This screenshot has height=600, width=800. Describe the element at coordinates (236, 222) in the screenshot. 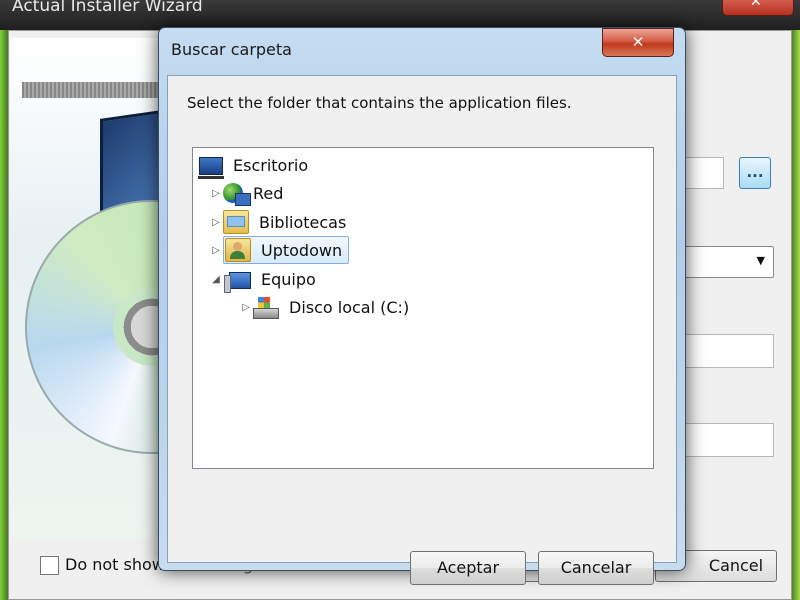

I see `libraries-folder-icon` at that location.